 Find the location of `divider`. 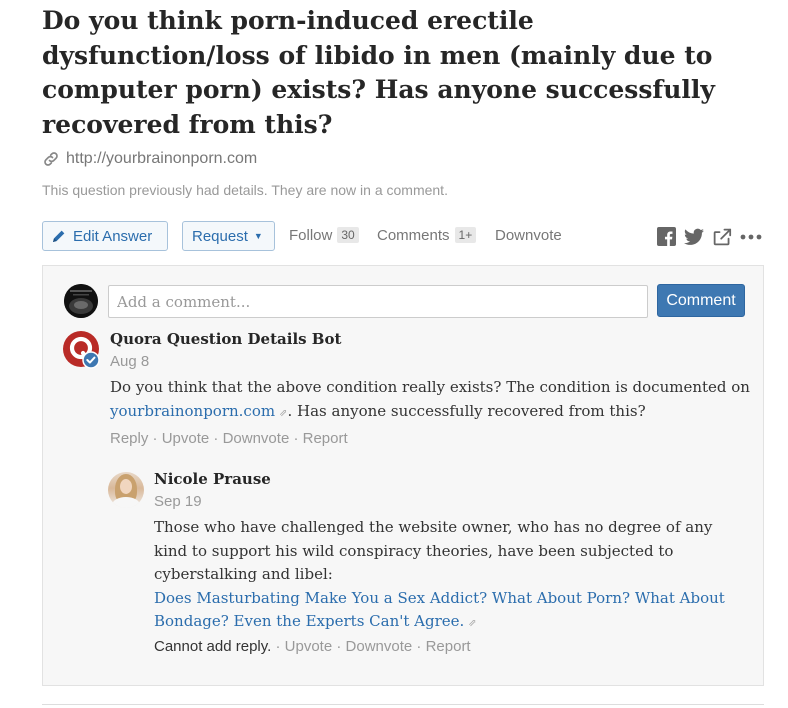

divider is located at coordinates (403, 704).